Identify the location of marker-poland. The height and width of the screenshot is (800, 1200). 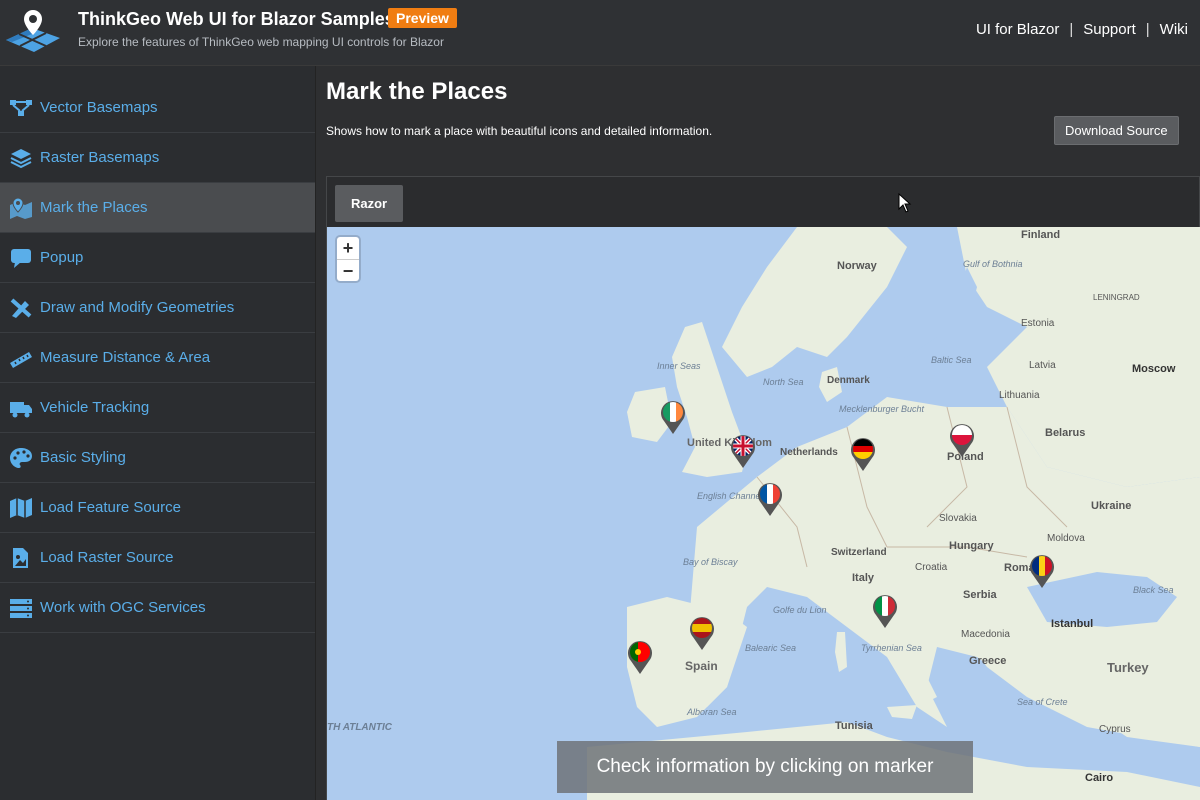
(962, 440).